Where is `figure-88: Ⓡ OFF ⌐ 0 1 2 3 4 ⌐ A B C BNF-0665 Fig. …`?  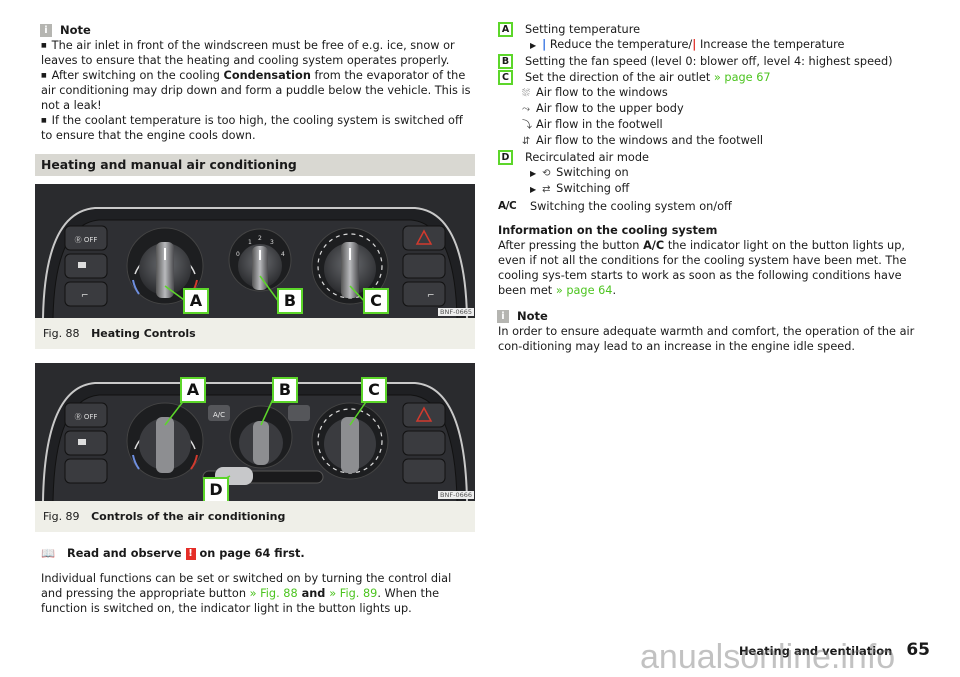
figure-88: Ⓡ OFF ⌐ 0 1 2 3 4 ⌐ A B C BNF-0665 Fig. … is located at coordinates (255, 266).